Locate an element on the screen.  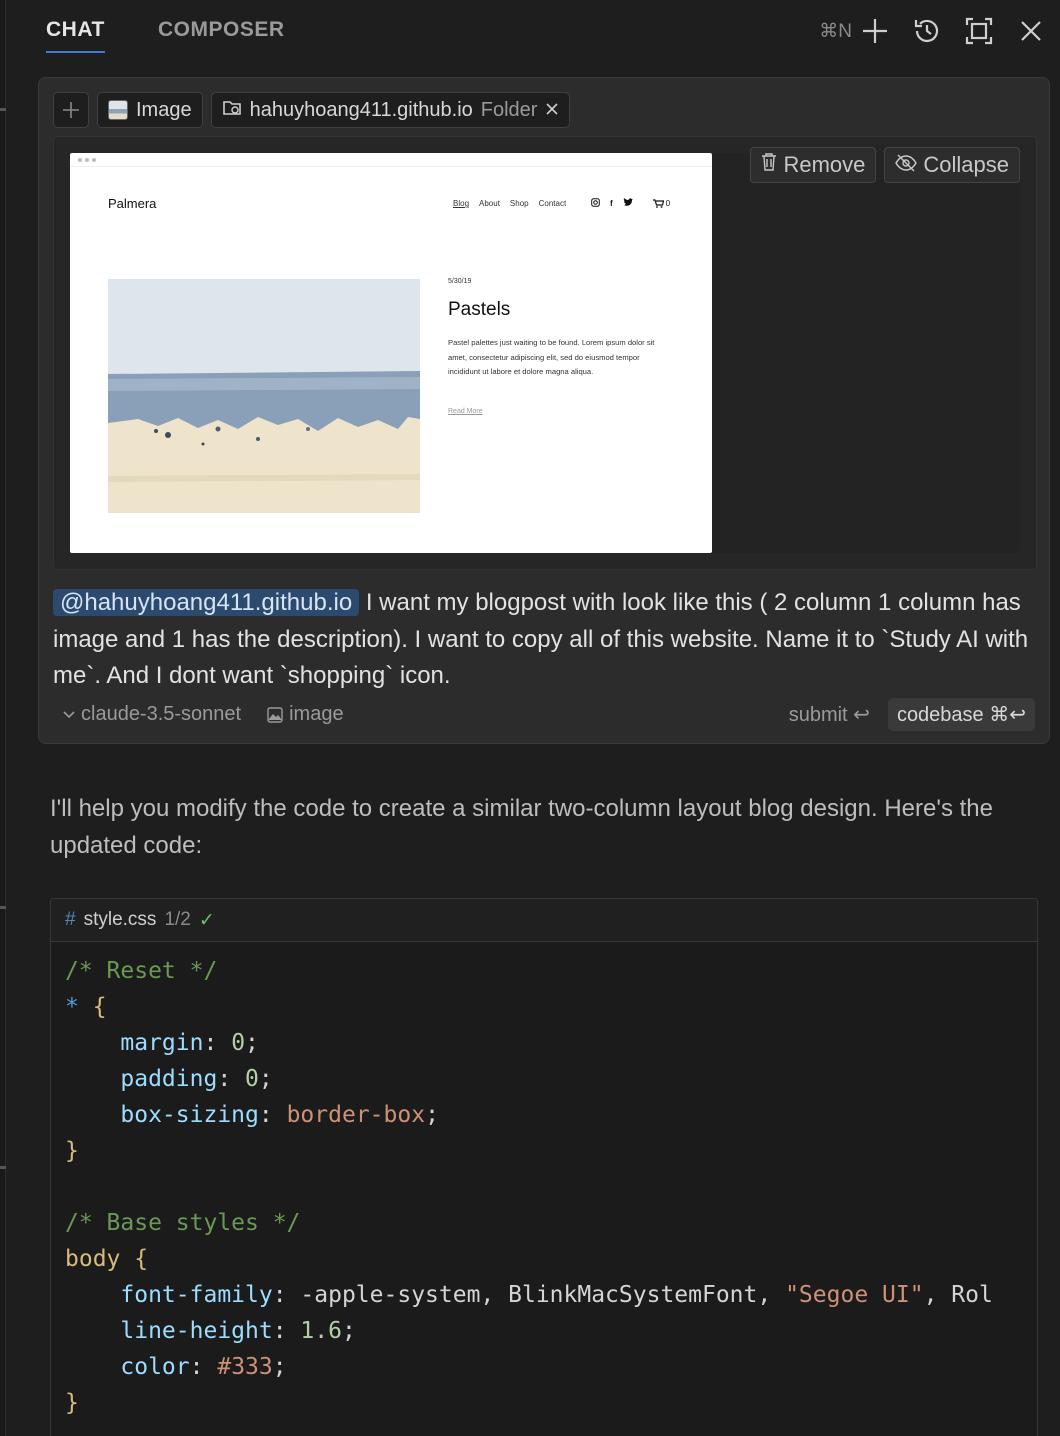
code-comment: /* Base styles */ is located at coordinates (183, 1223).